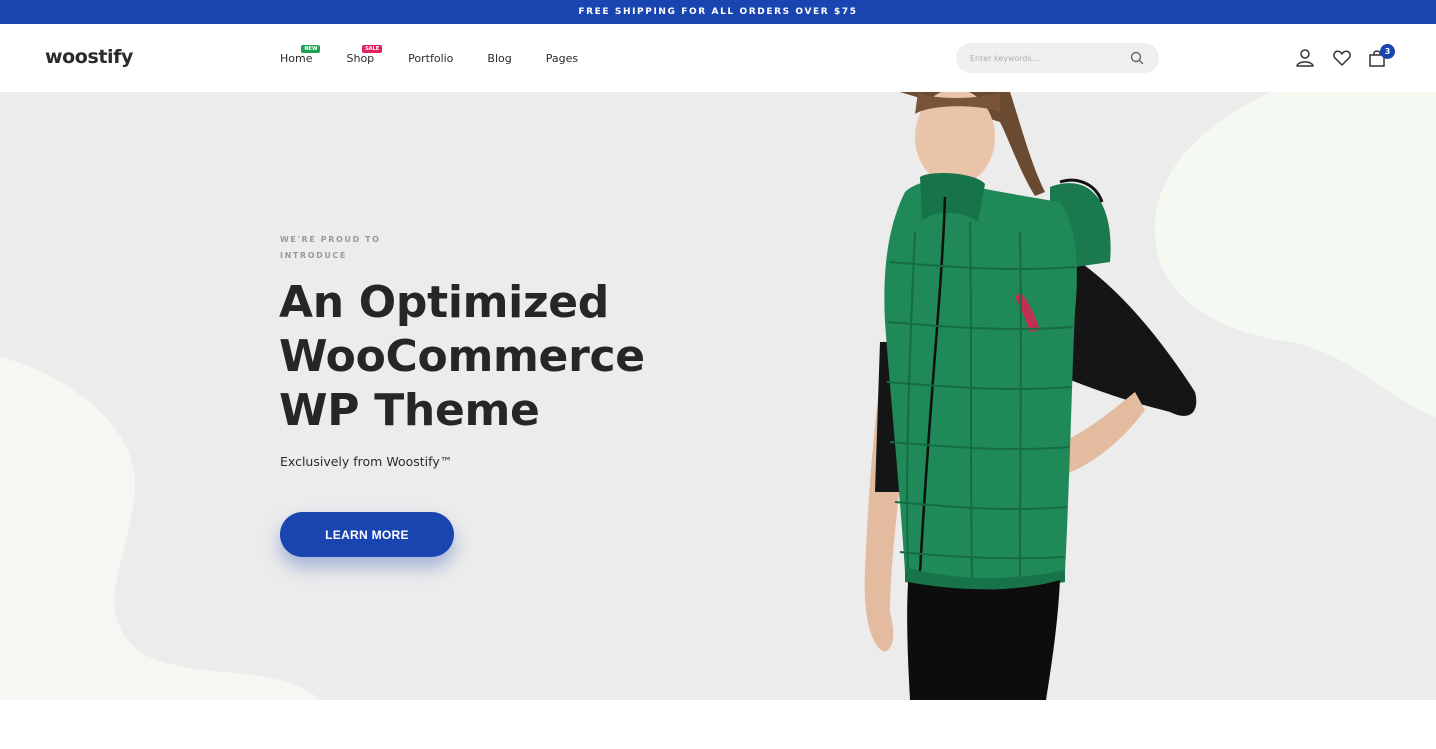 This screenshot has width=1436, height=749. Describe the element at coordinates (367, 534) in the screenshot. I see `learn-more-button: LEARN MORE` at that location.